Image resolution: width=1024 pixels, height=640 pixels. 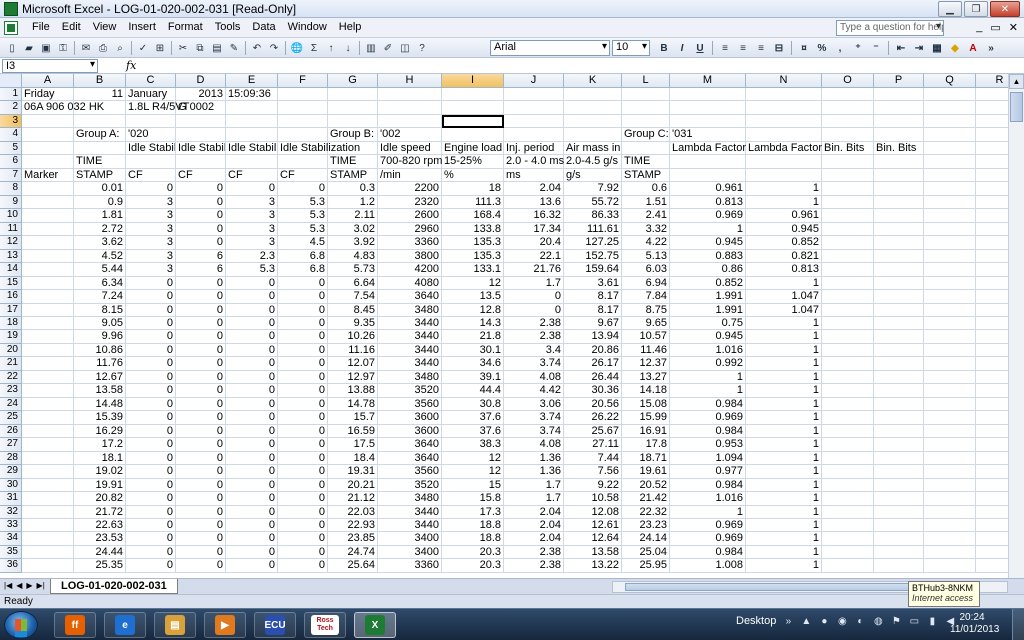 I want to click on row-header: 36, so click(x=11, y=566).